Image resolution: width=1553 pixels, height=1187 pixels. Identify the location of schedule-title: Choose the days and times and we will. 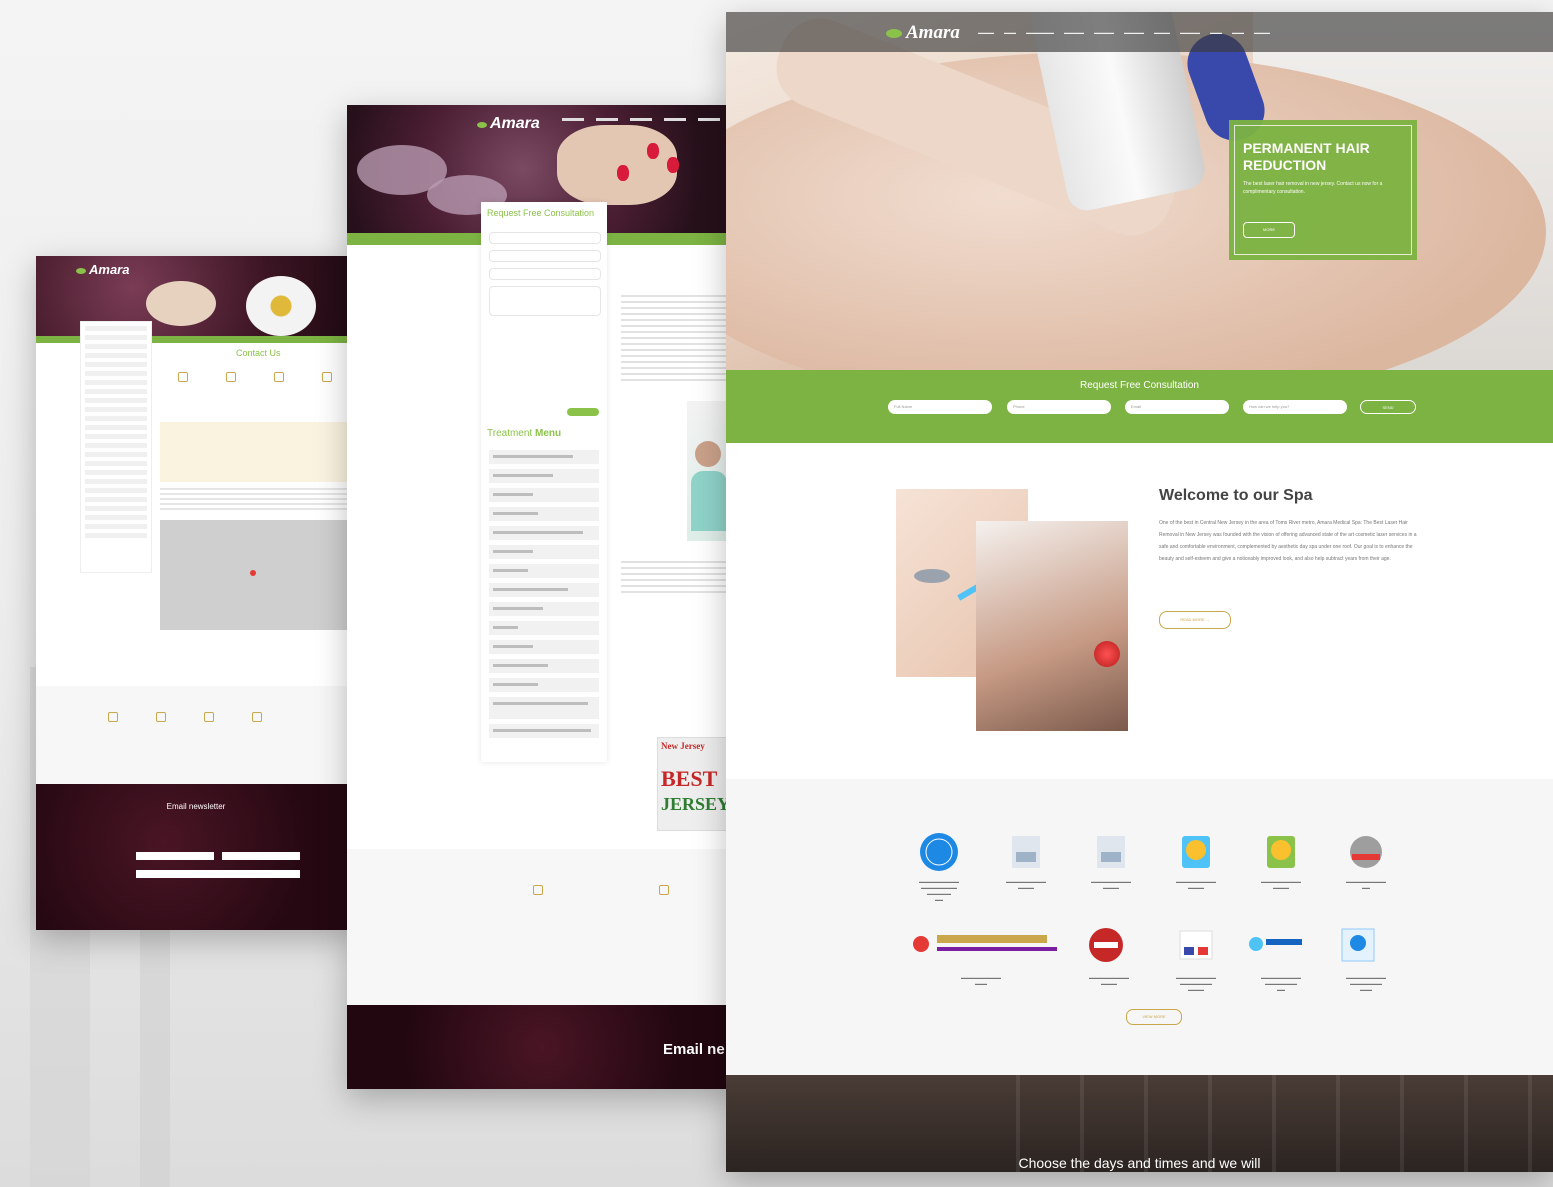
(1139, 1163).